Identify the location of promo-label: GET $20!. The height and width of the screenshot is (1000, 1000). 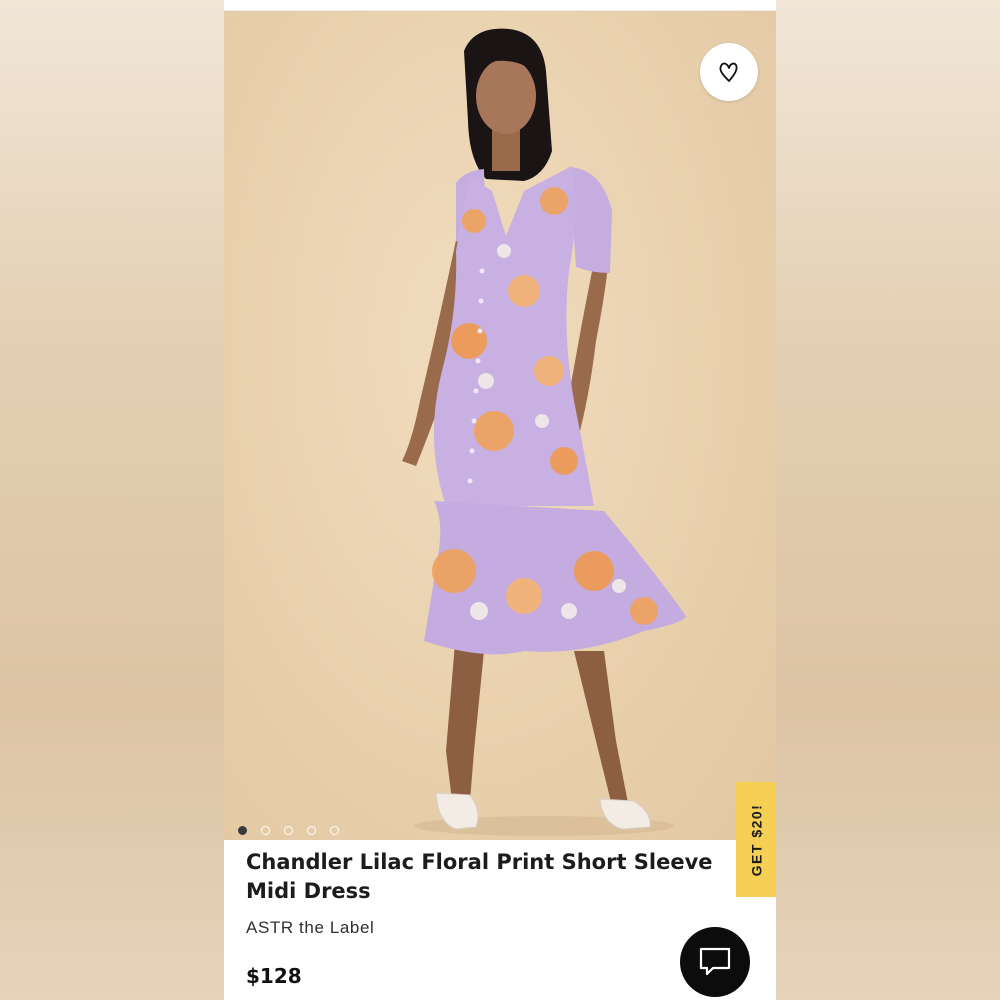
(756, 839).